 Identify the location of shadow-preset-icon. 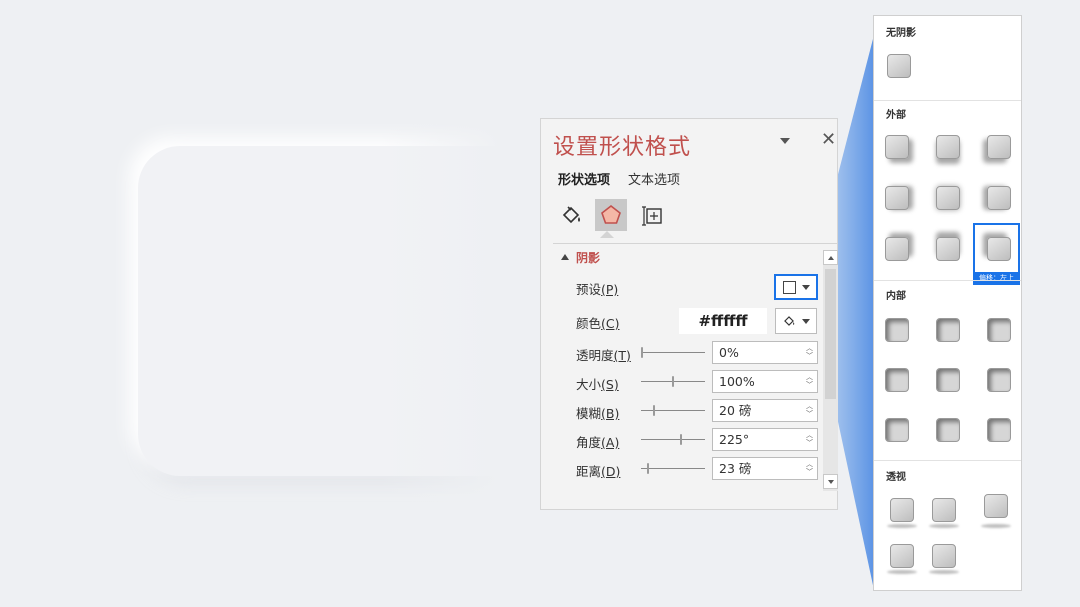
(789, 287).